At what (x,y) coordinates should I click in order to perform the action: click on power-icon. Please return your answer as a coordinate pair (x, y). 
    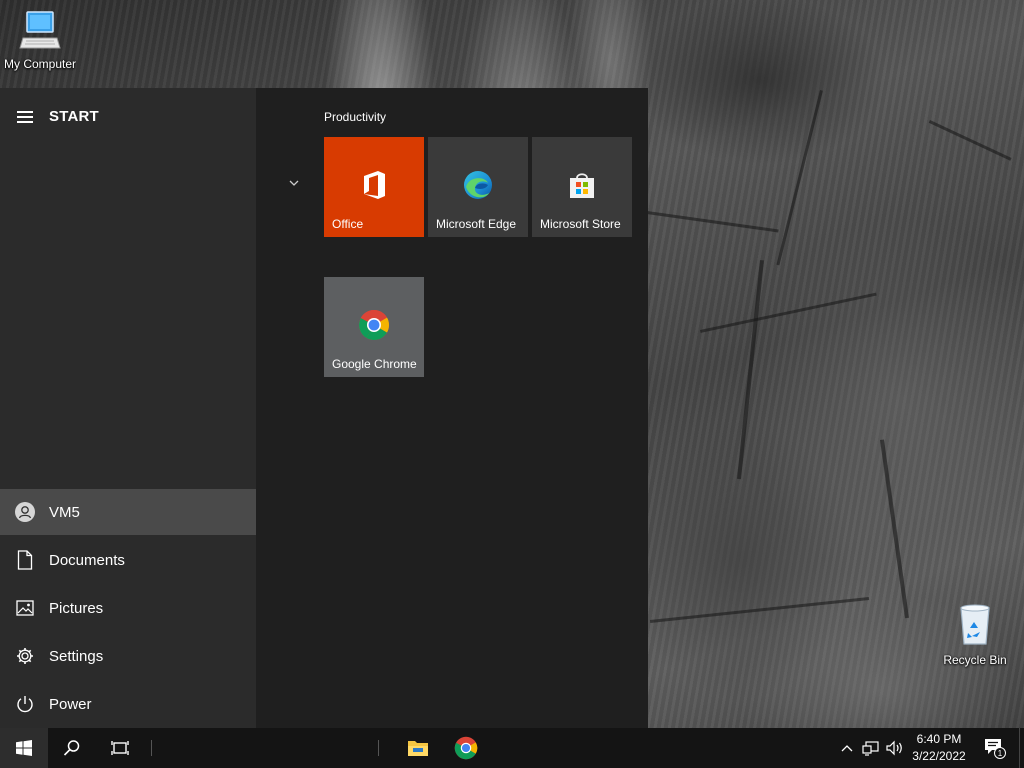
    Looking at the image, I should click on (25, 704).